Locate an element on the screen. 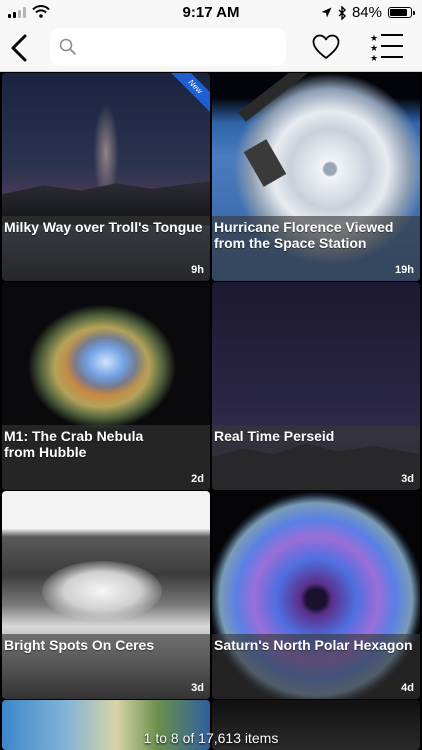  starred-list-icon: ★ ★ ★ is located at coordinates (386, 49).